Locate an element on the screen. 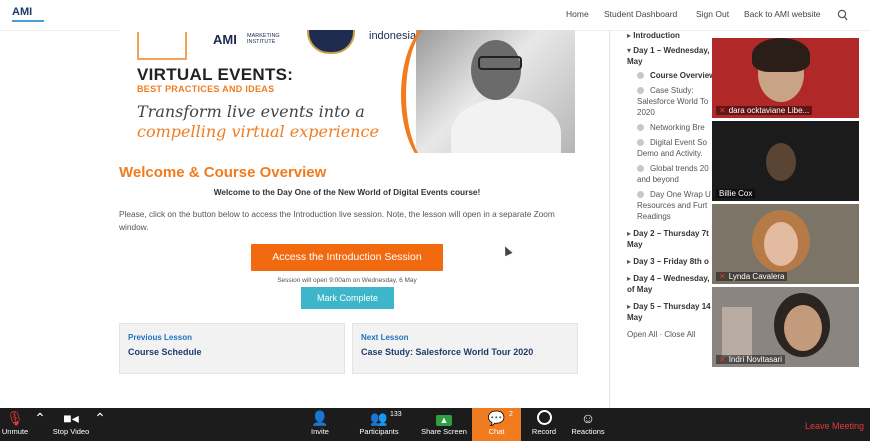 The image size is (870, 441). sidebar-lesson-wrap-up: Day One Wrap U is located at coordinates (677, 194).